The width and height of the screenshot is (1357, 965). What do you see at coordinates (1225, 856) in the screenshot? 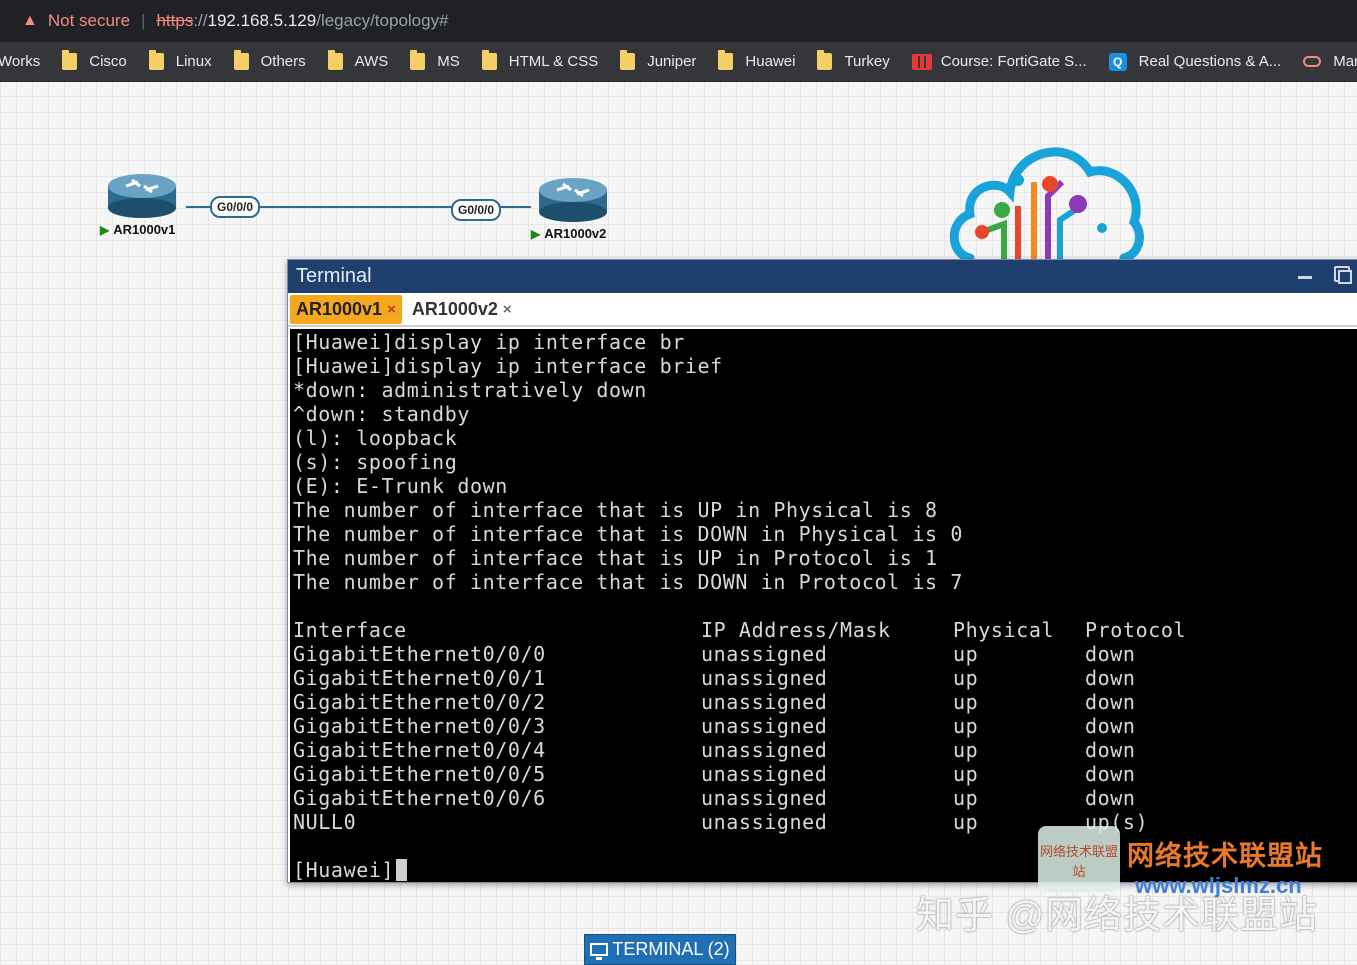
I see `watermark-title: 网络技术联盟站` at bounding box center [1225, 856].